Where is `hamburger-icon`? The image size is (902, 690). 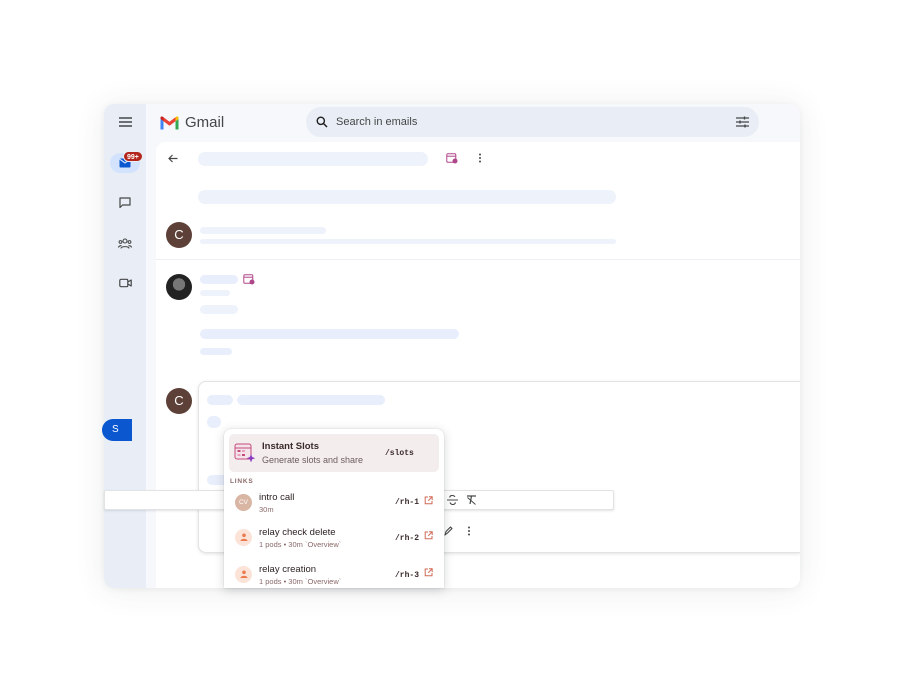
hamburger-icon is located at coordinates (125, 122).